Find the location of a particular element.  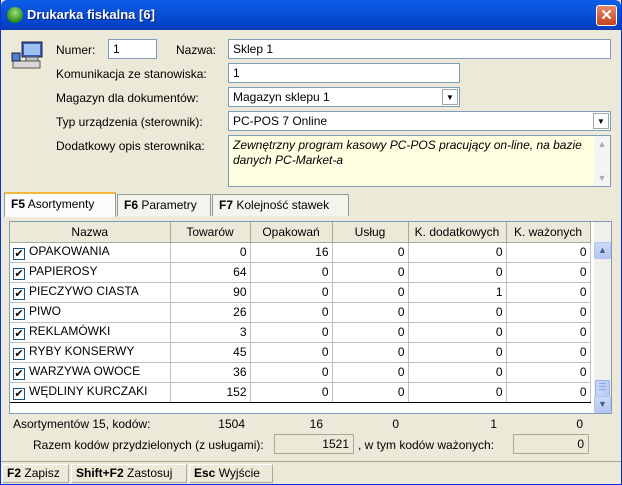

typ-value: PC-POS 7 Online is located at coordinates (280, 121).